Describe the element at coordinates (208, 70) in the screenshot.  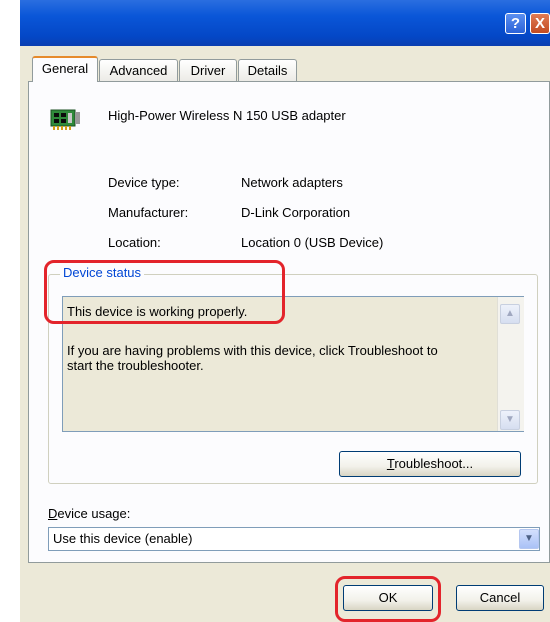
I see `tab-driver: Driver` at that location.